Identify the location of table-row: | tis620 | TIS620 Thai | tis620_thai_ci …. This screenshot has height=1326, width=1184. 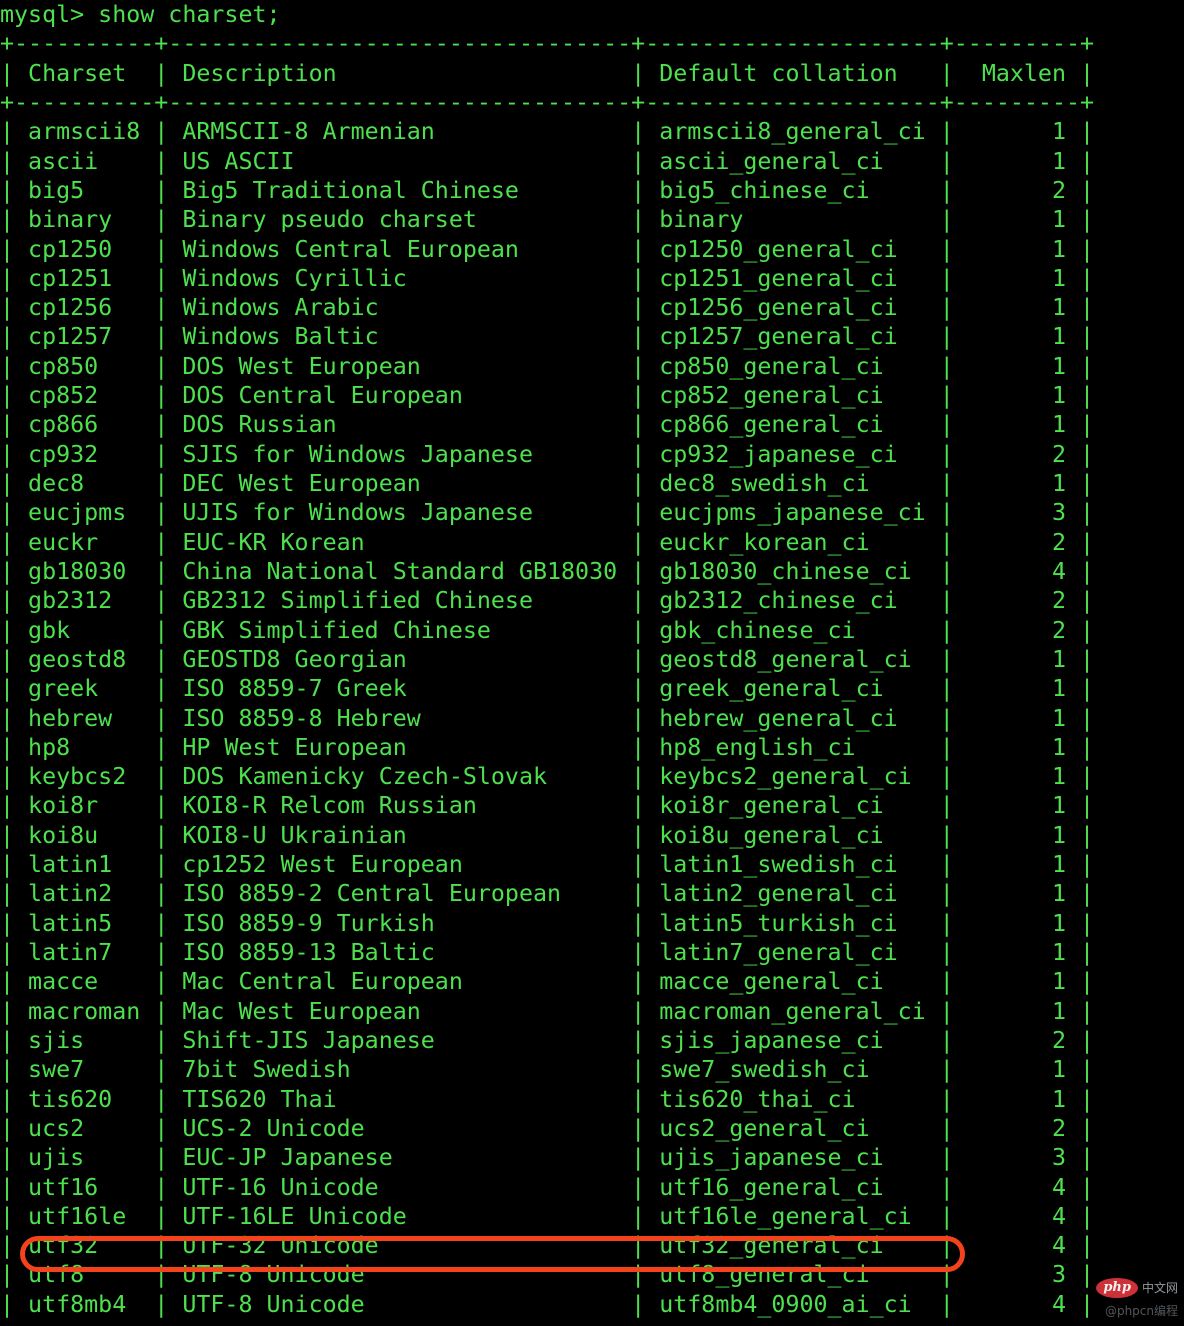
(547, 1099).